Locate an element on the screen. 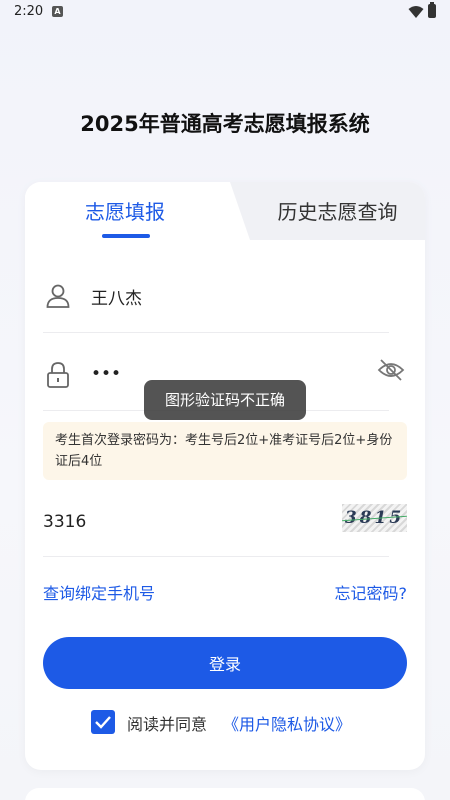 The height and width of the screenshot is (800, 450). status-bar: 2:20 A is located at coordinates (225, 12).